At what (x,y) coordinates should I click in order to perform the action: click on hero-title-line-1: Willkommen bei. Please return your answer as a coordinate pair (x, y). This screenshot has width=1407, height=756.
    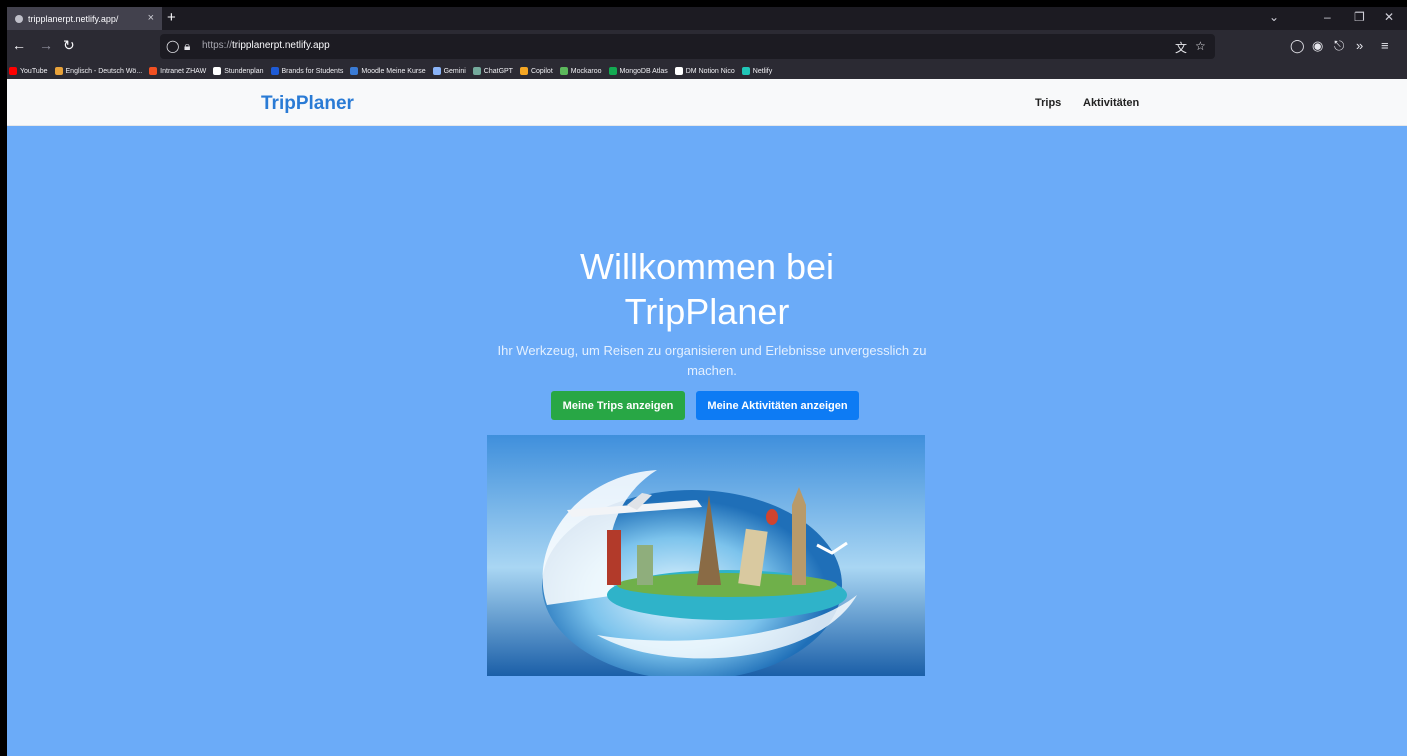
    Looking at the image, I should click on (707, 266).